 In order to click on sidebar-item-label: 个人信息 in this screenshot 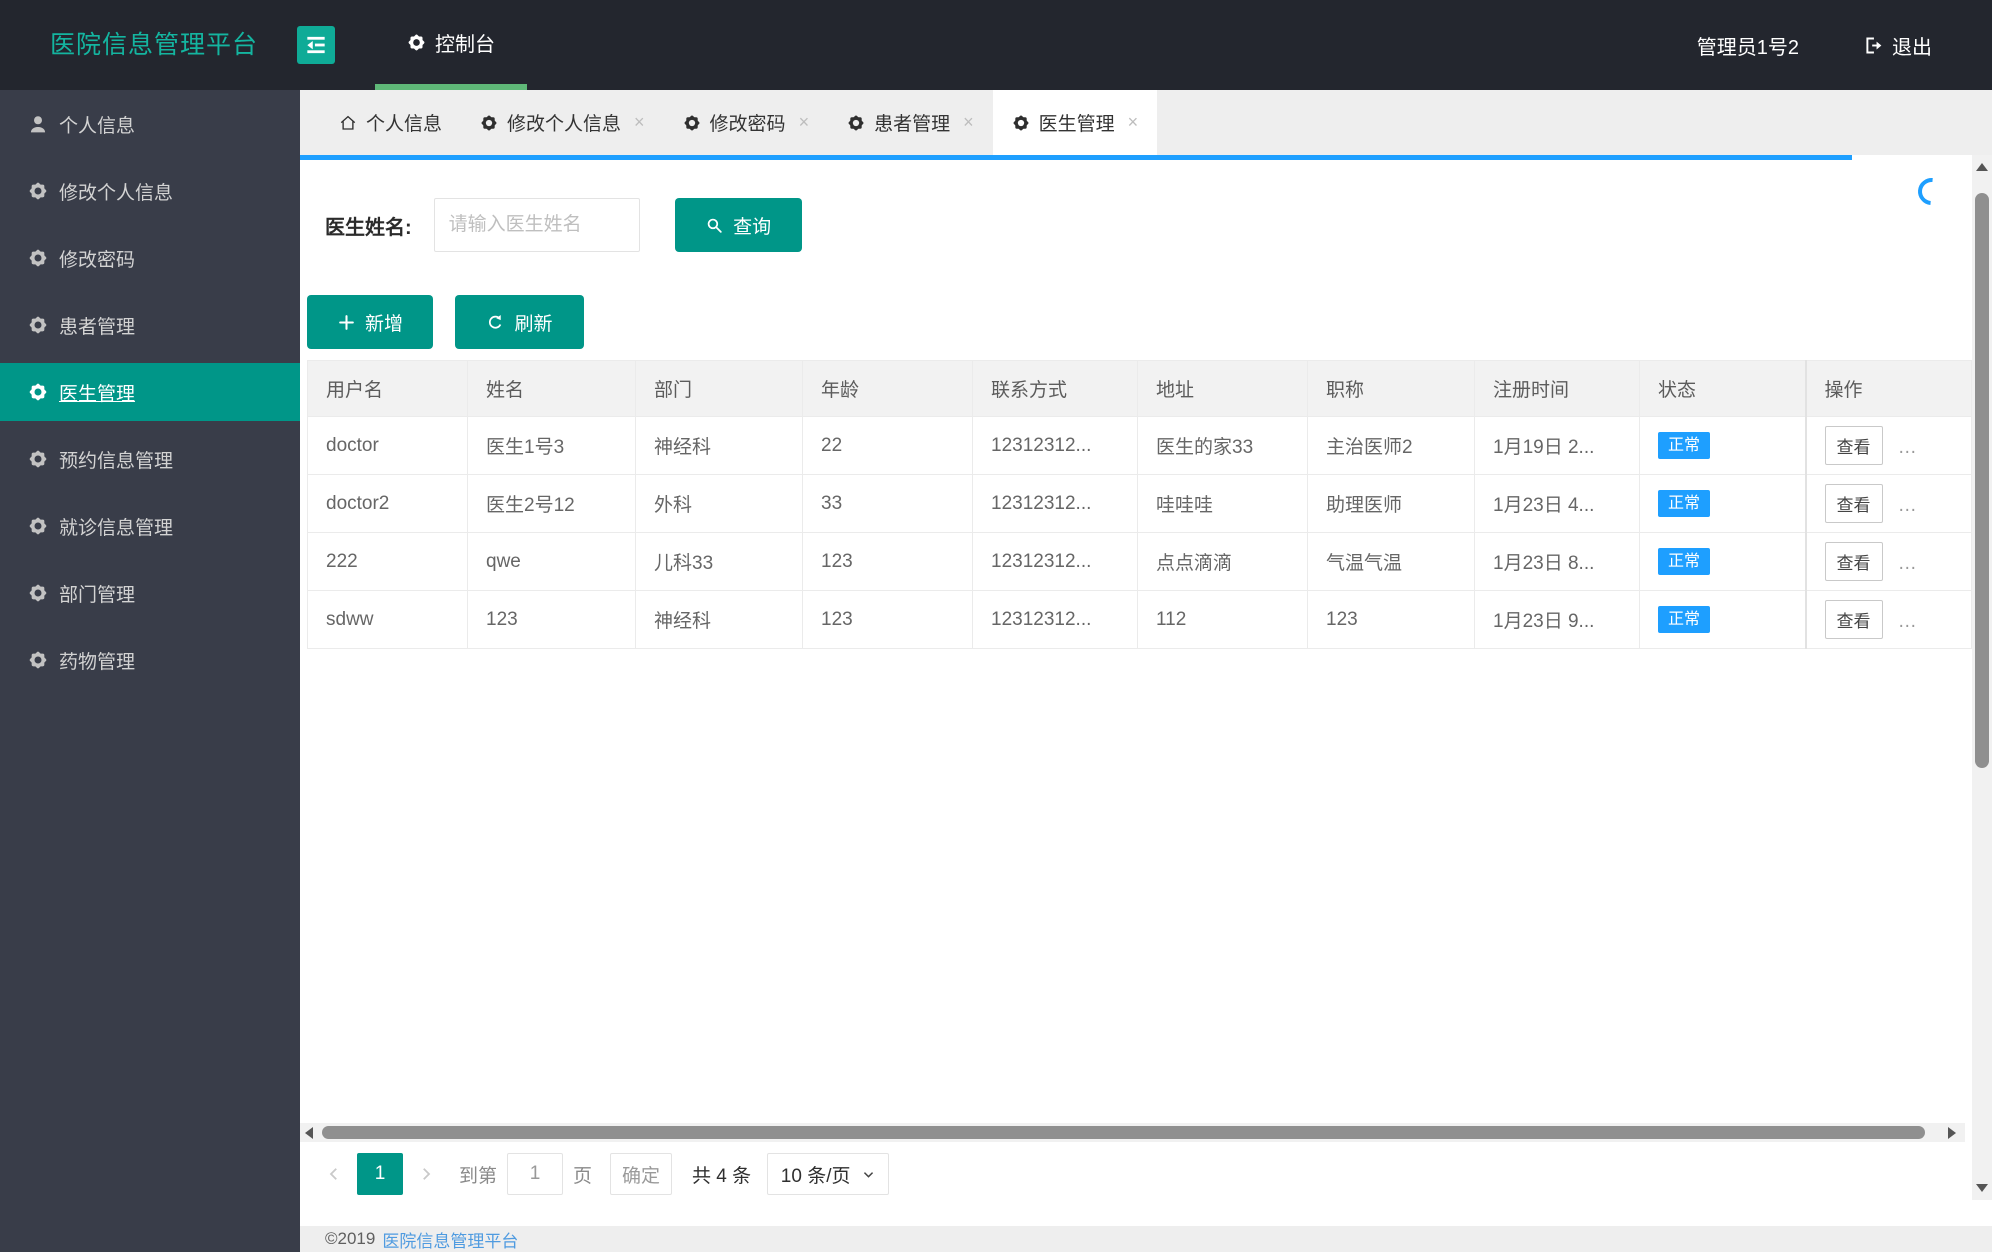, I will do `click(97, 126)`.